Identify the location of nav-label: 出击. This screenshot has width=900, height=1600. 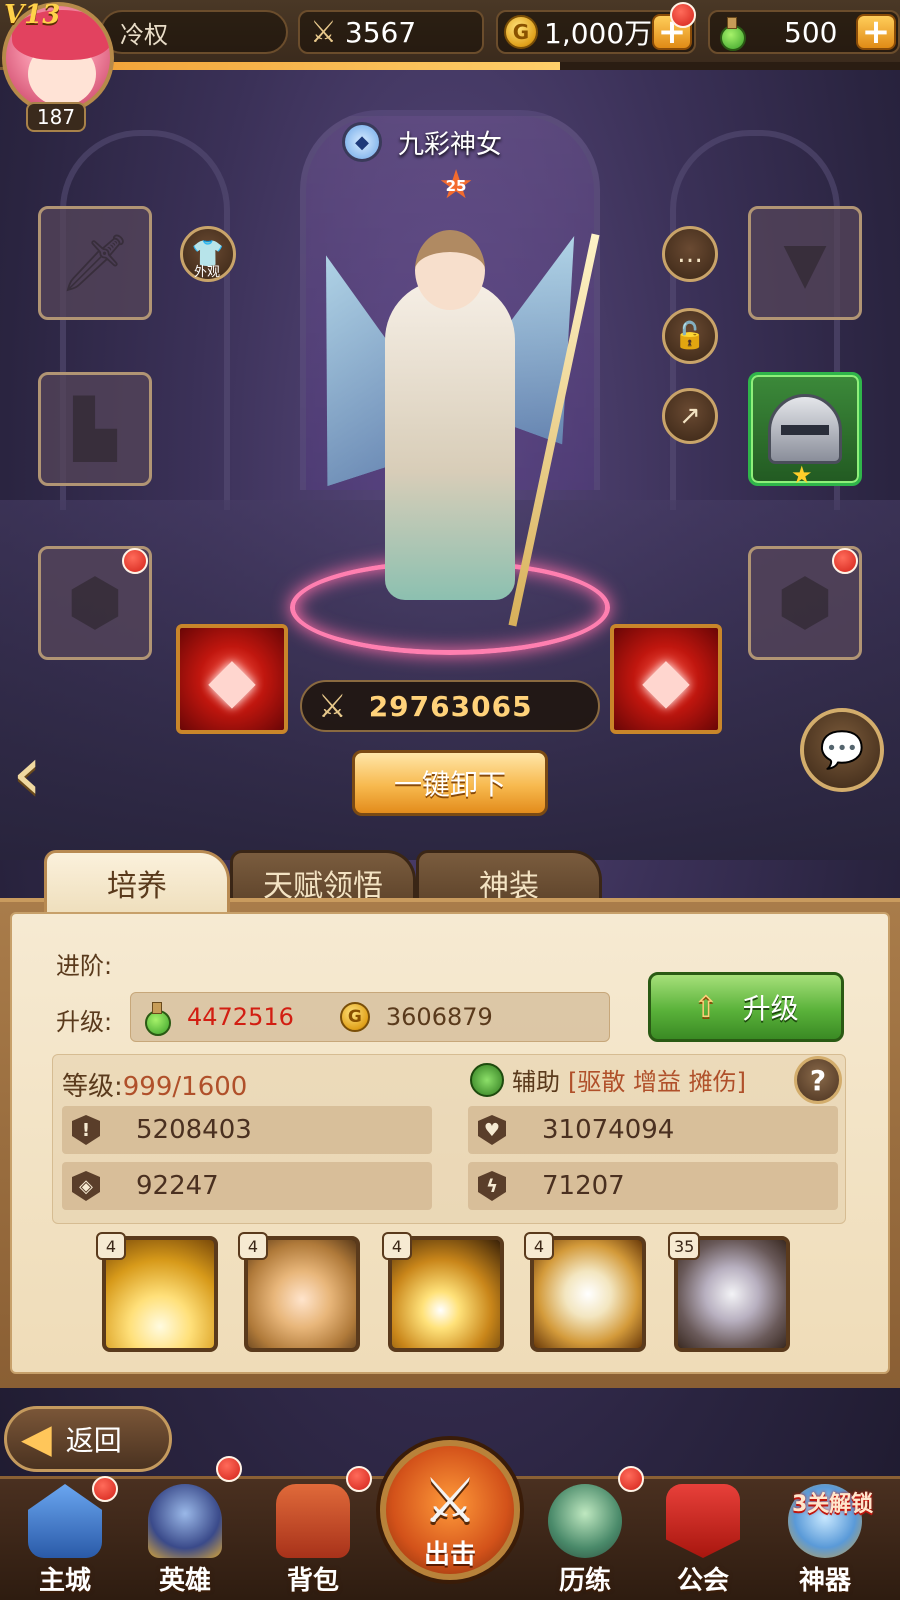
(449, 1555).